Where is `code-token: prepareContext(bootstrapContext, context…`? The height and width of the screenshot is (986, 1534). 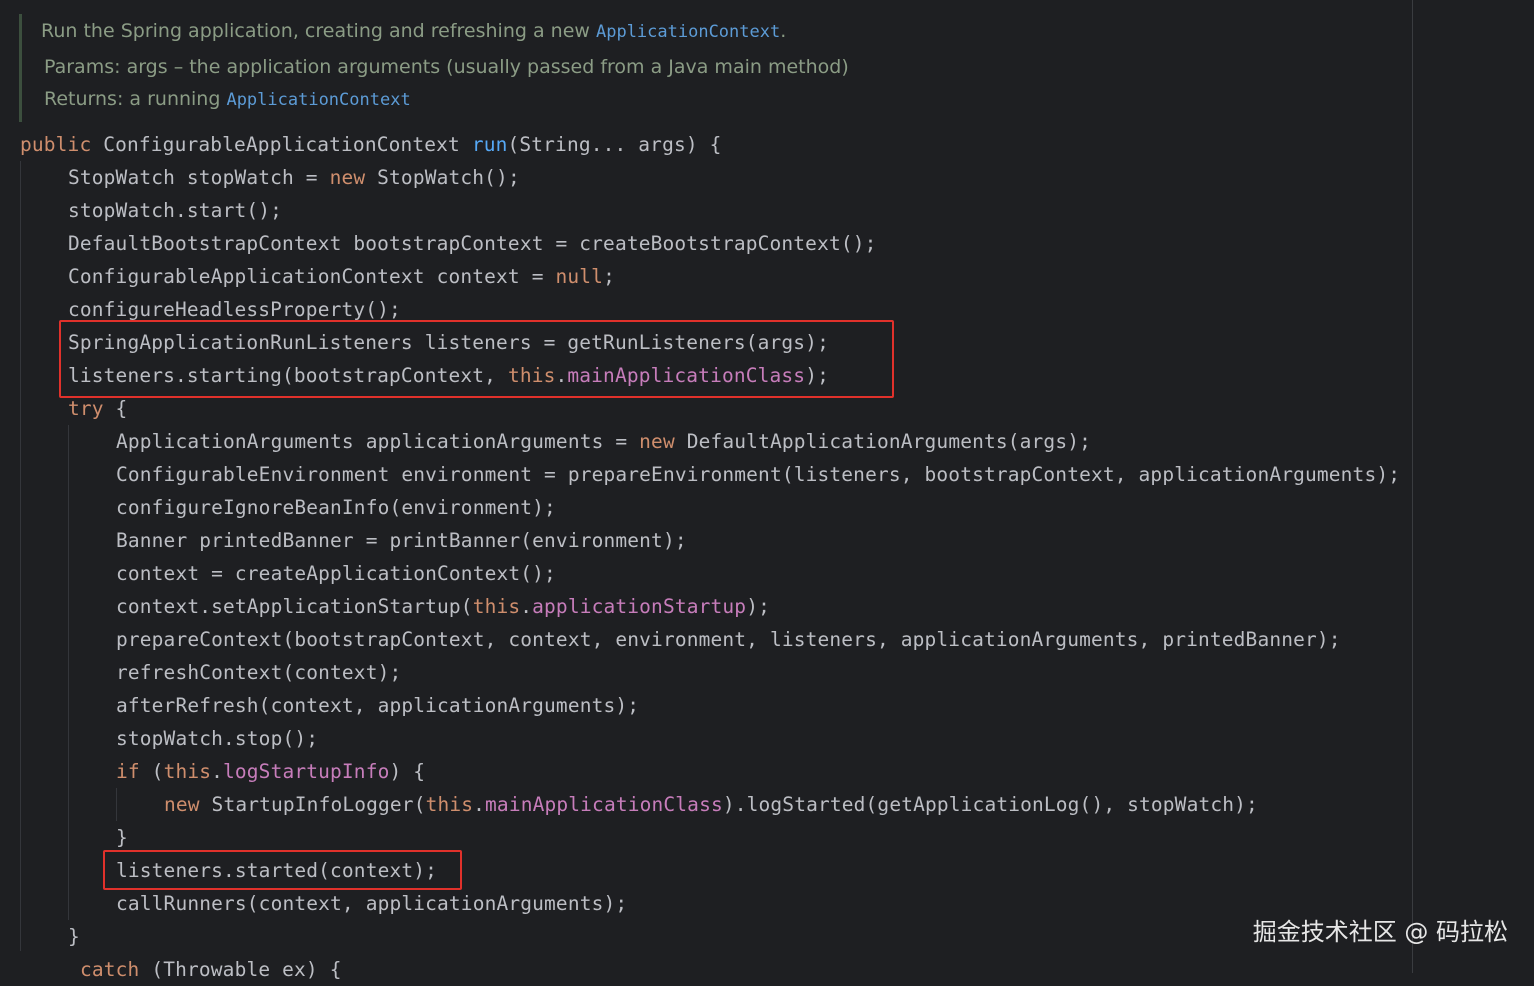 code-token: prepareContext(bootstrapContext, context… is located at coordinates (728, 639).